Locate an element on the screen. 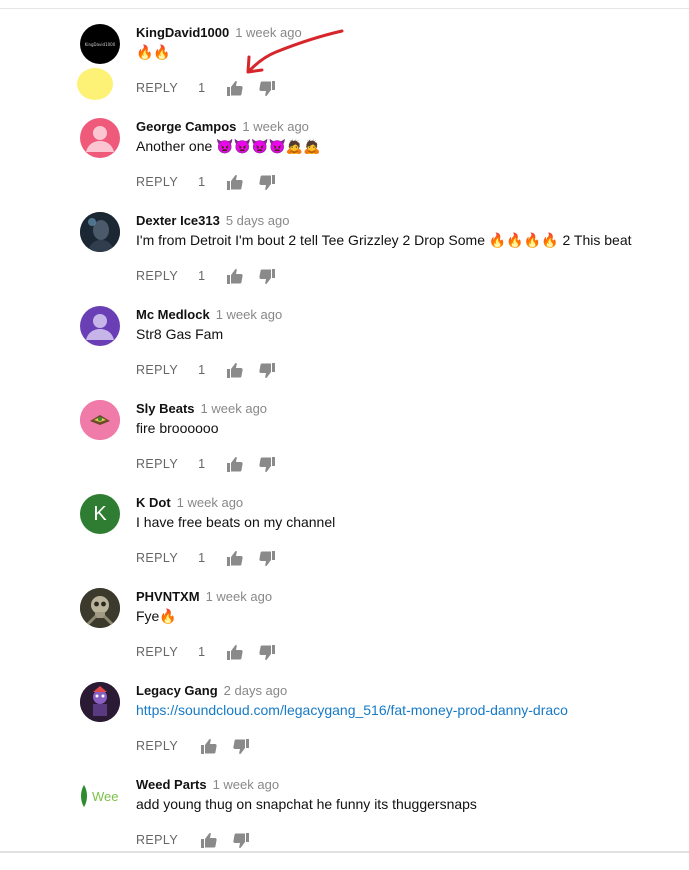 This screenshot has height=870, width=689. comment-time: 2 days ago is located at coordinates (256, 690).